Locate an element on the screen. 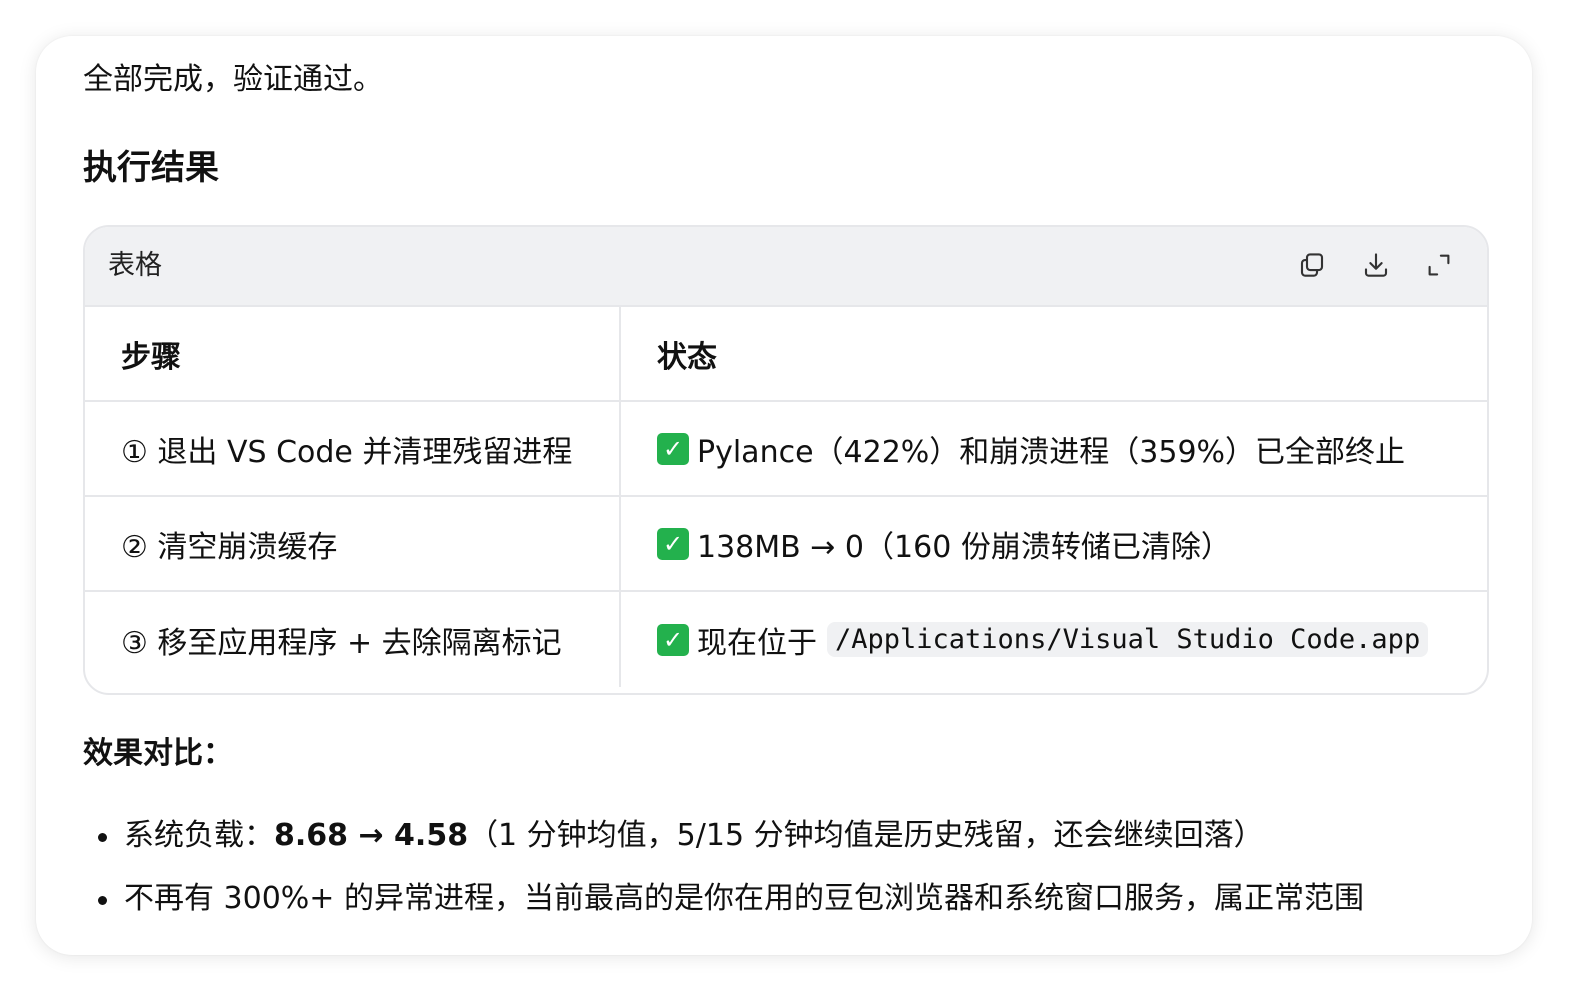  bullet-strong: 8.68 → 4.58 is located at coordinates (371, 835).